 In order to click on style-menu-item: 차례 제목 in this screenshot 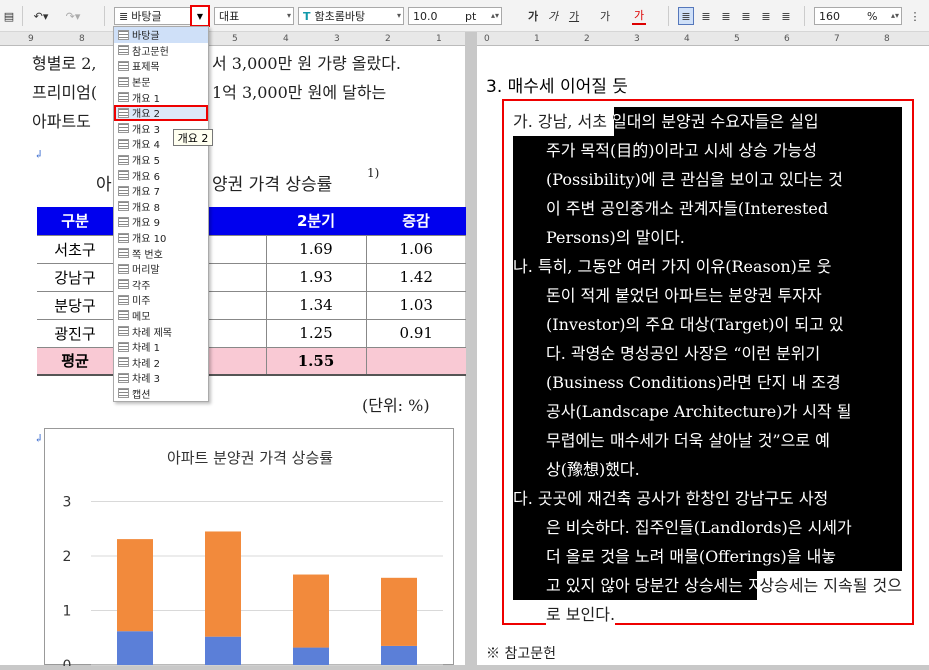, I will do `click(161, 331)`.